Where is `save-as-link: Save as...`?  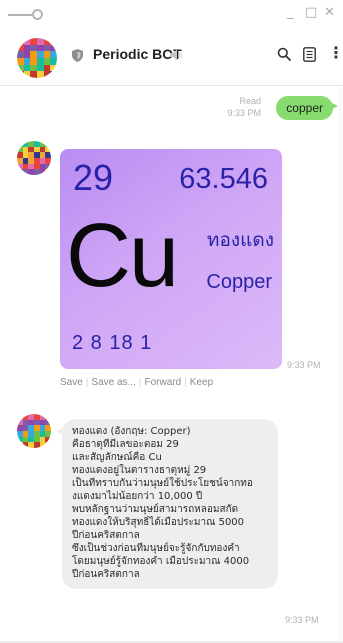
save-as-link: Save as... is located at coordinates (113, 382).